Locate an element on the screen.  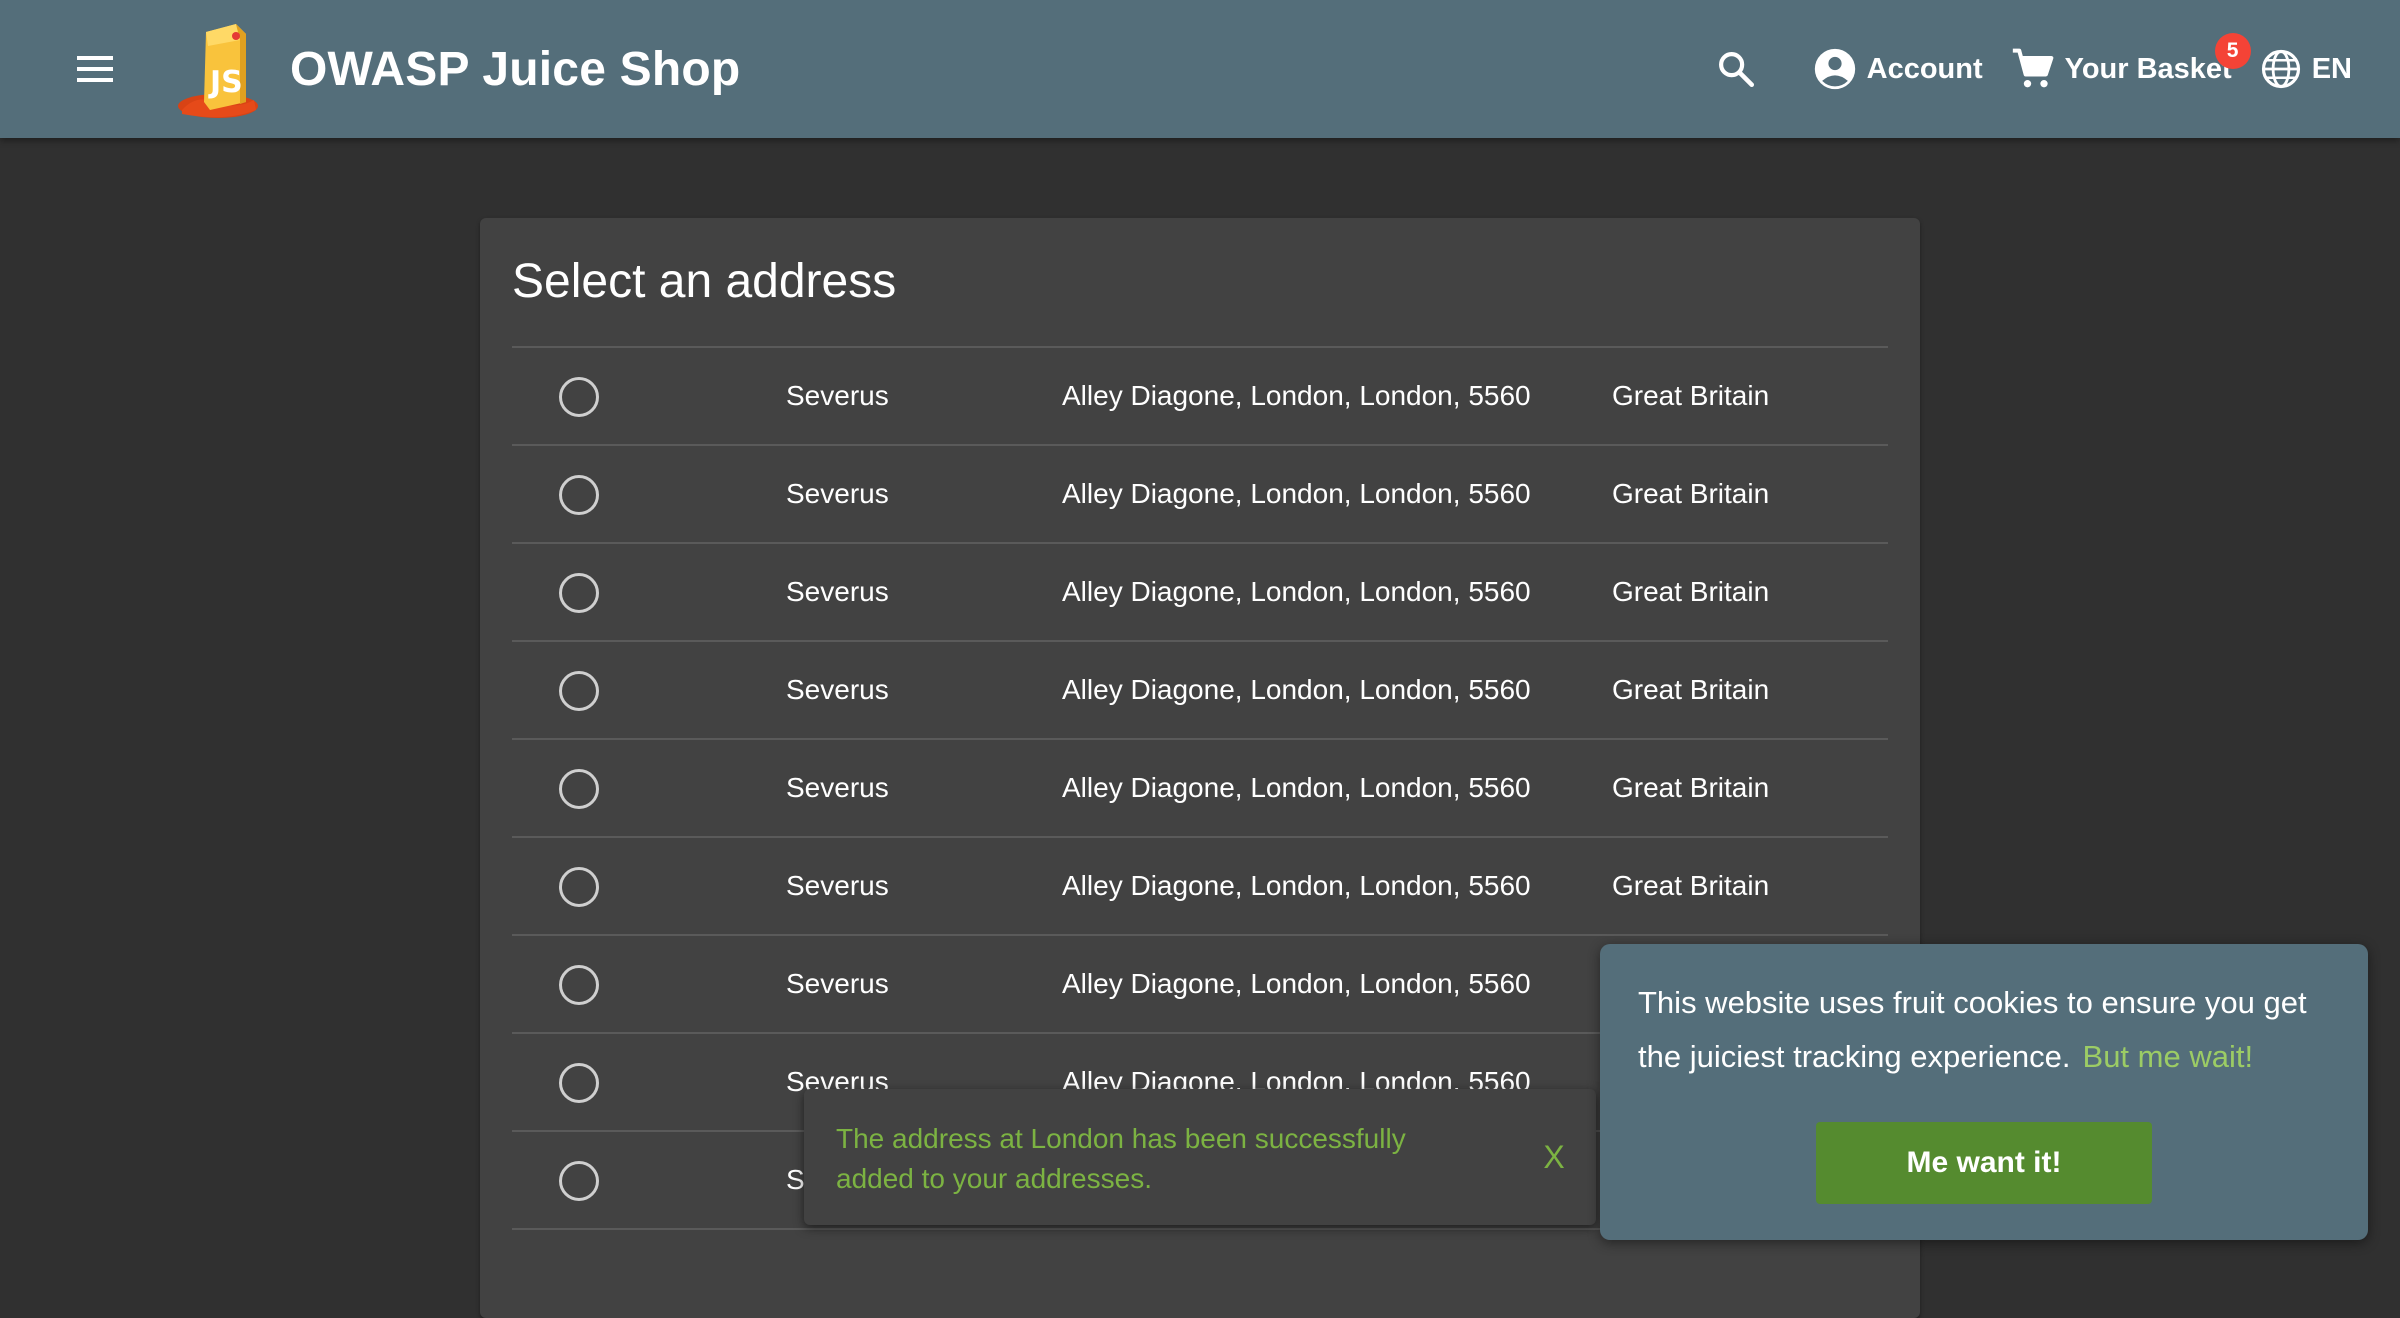
home-logo-link: JS OWASP Juice Shop is located at coordinates (458, 69).